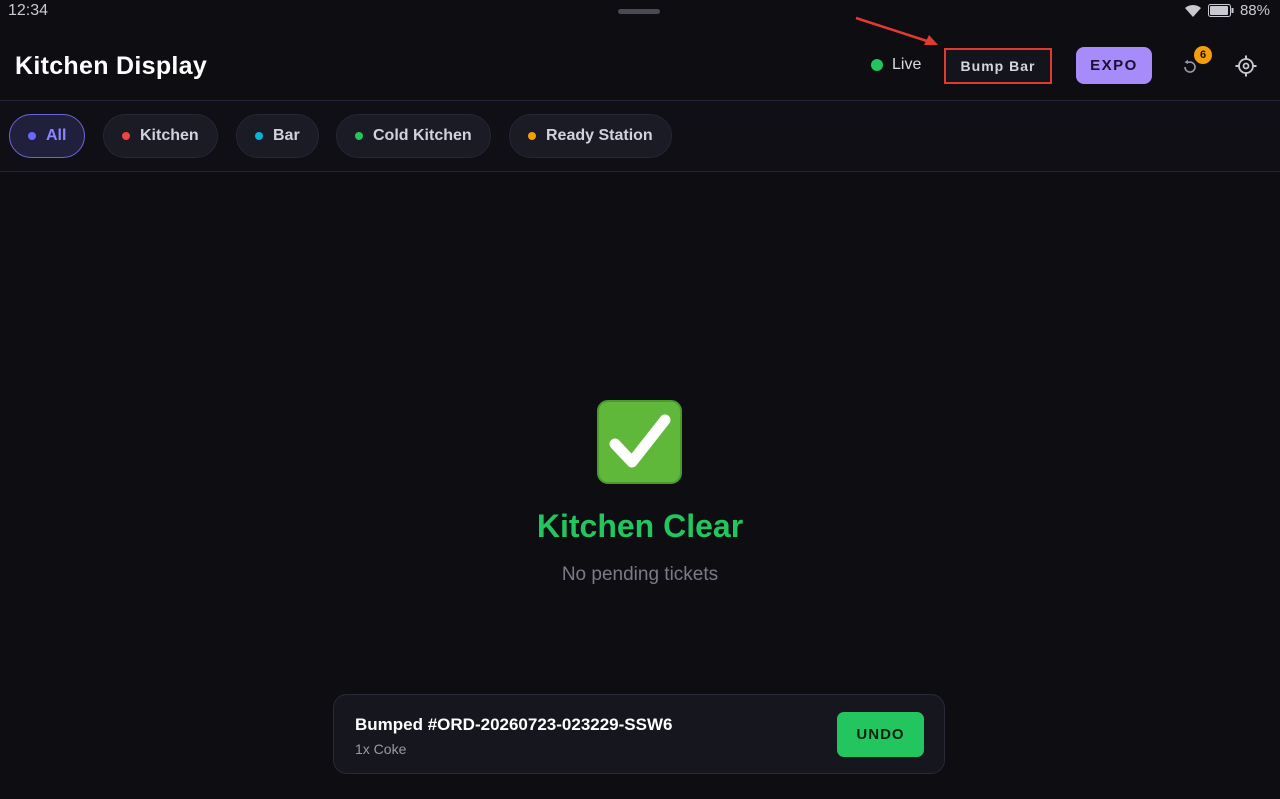  I want to click on empty-state-subtitle: No pending tickets, so click(640, 574).